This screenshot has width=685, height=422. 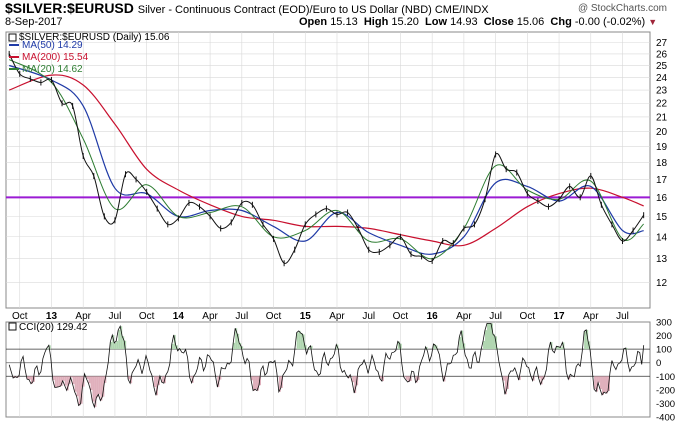 What do you see at coordinates (662, 78) in the screenshot?
I see `y-tick-label: 24` at bounding box center [662, 78].